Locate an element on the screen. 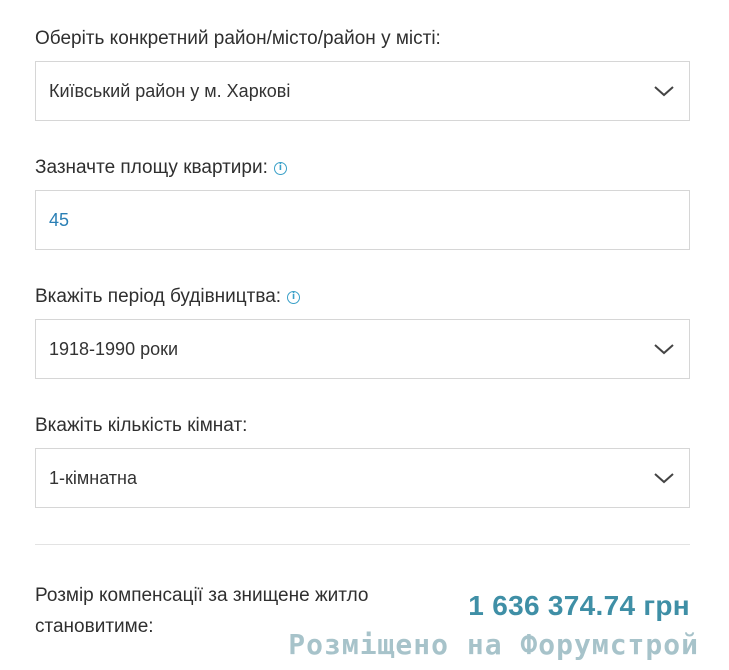 The height and width of the screenshot is (670, 729). area-label-text: Зазначте площу квартири: is located at coordinates (151, 167).